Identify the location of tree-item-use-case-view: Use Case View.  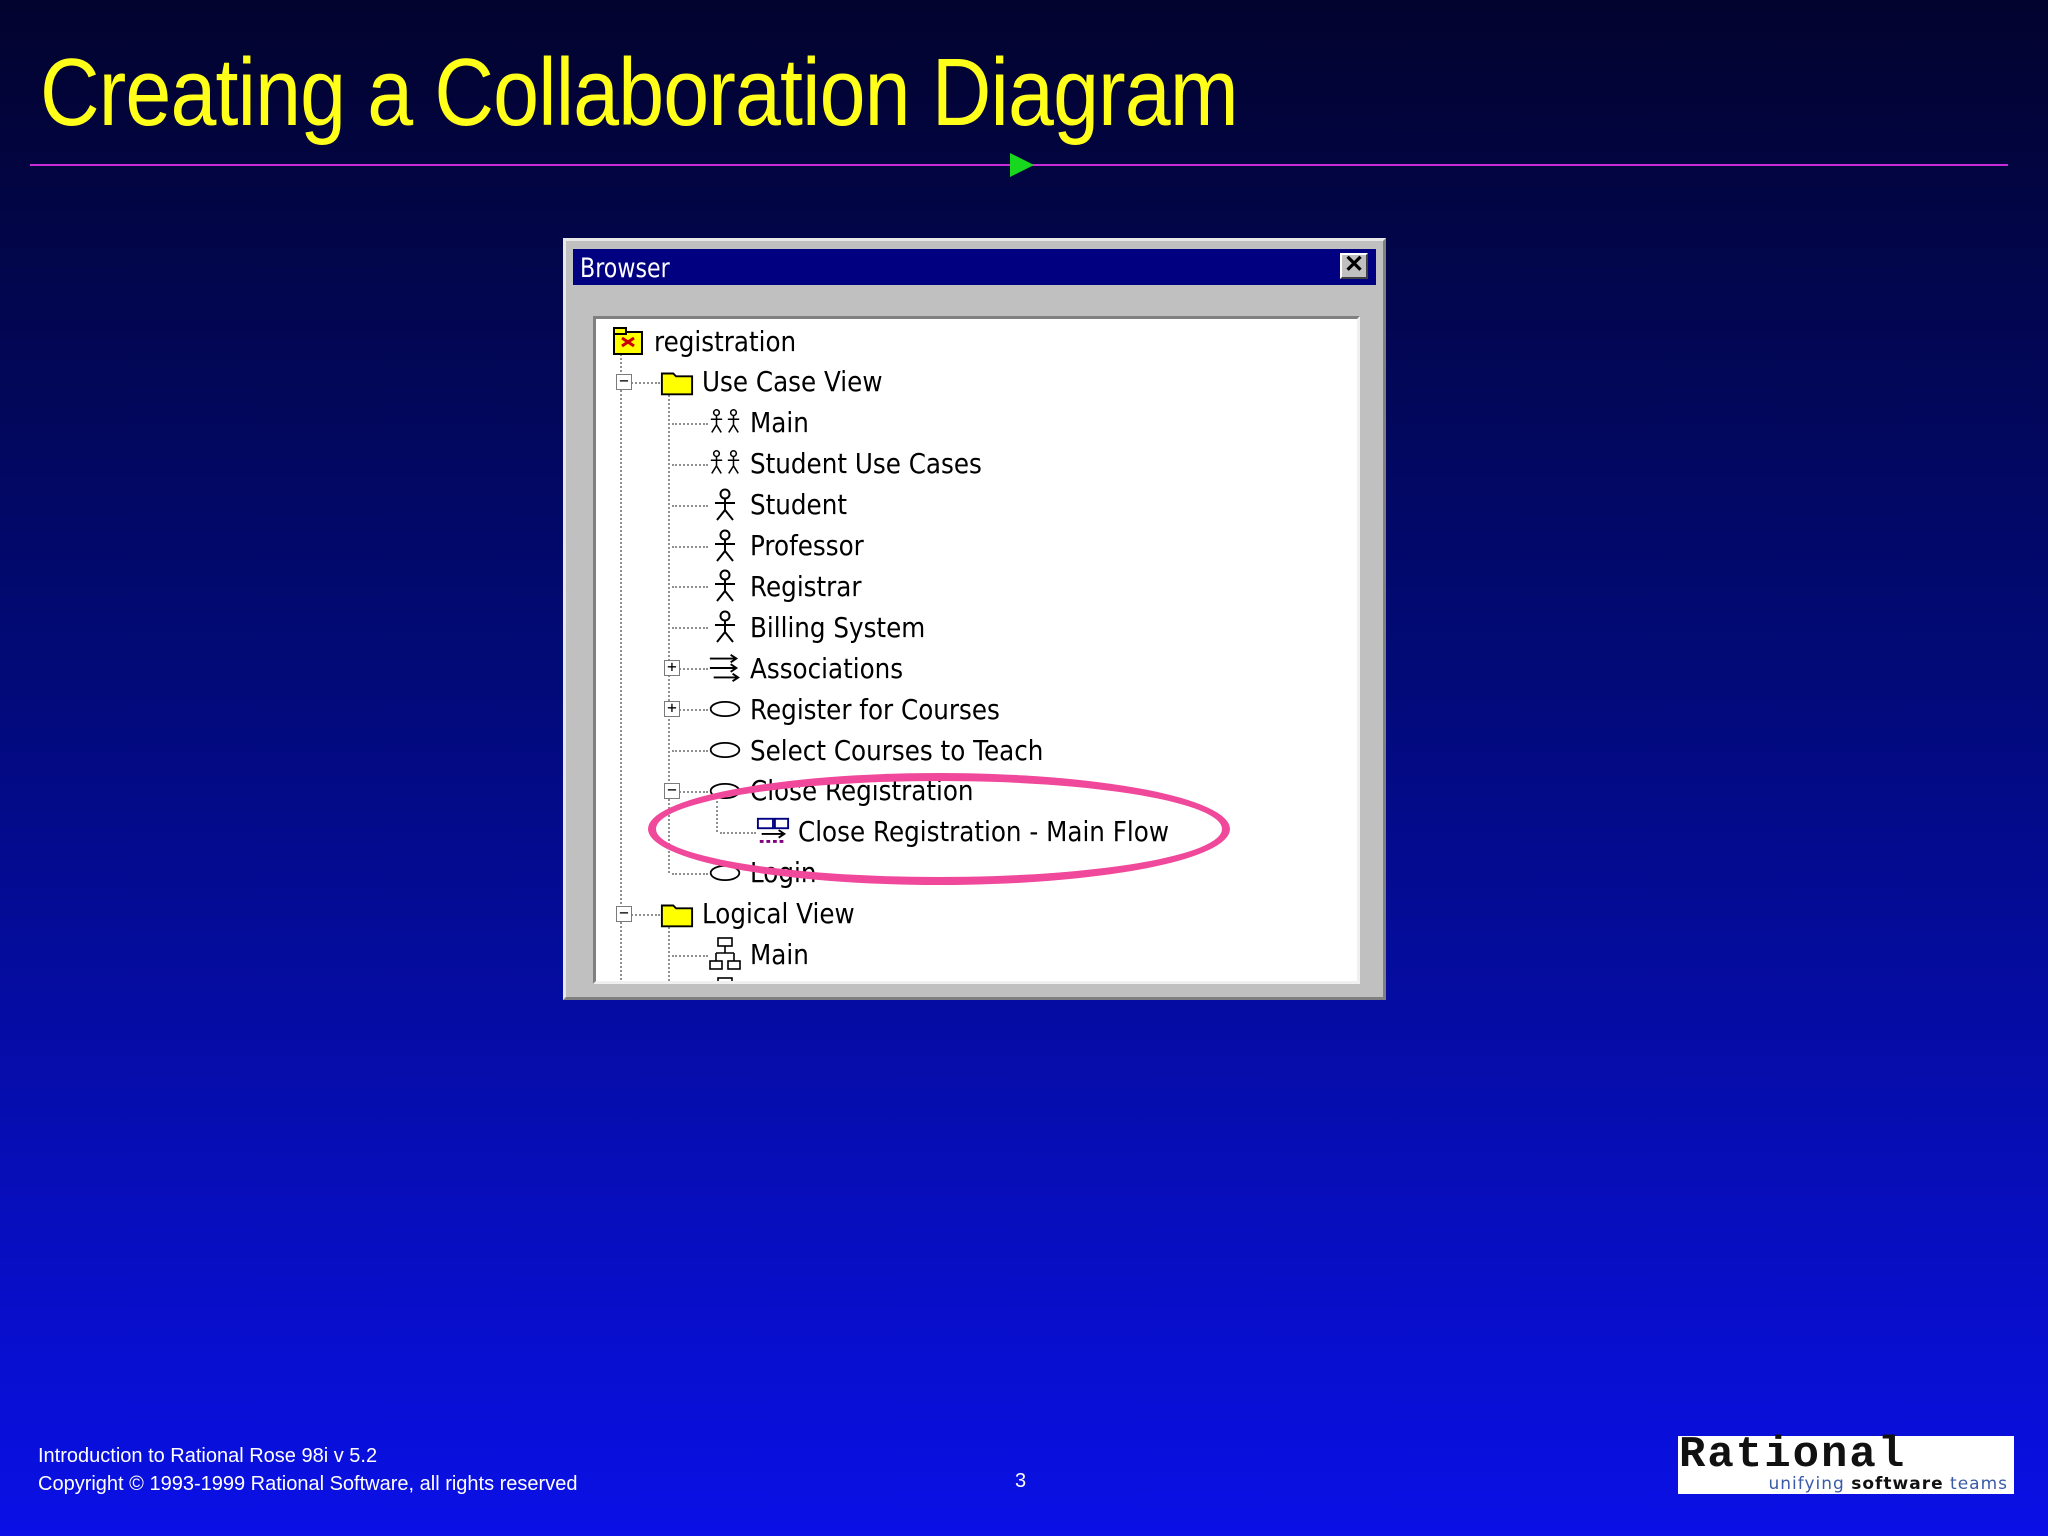
(783, 382).